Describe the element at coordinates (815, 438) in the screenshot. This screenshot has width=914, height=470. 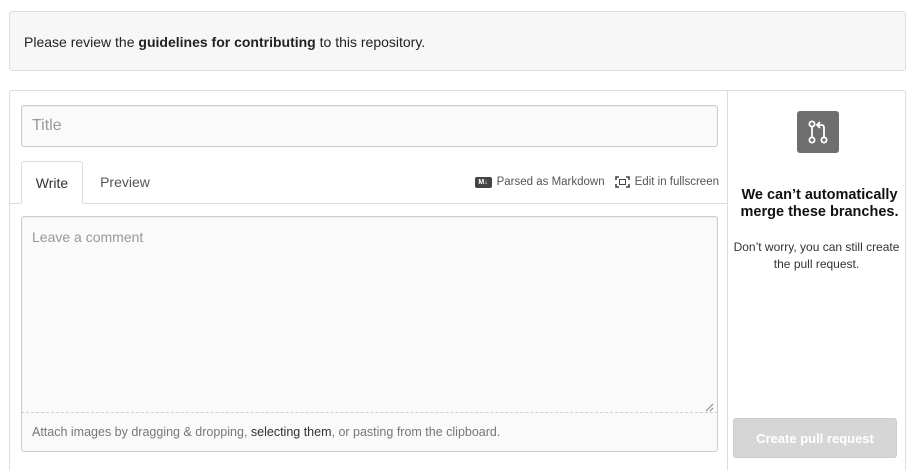
I see `create-pull-request-button: Create pull request` at that location.